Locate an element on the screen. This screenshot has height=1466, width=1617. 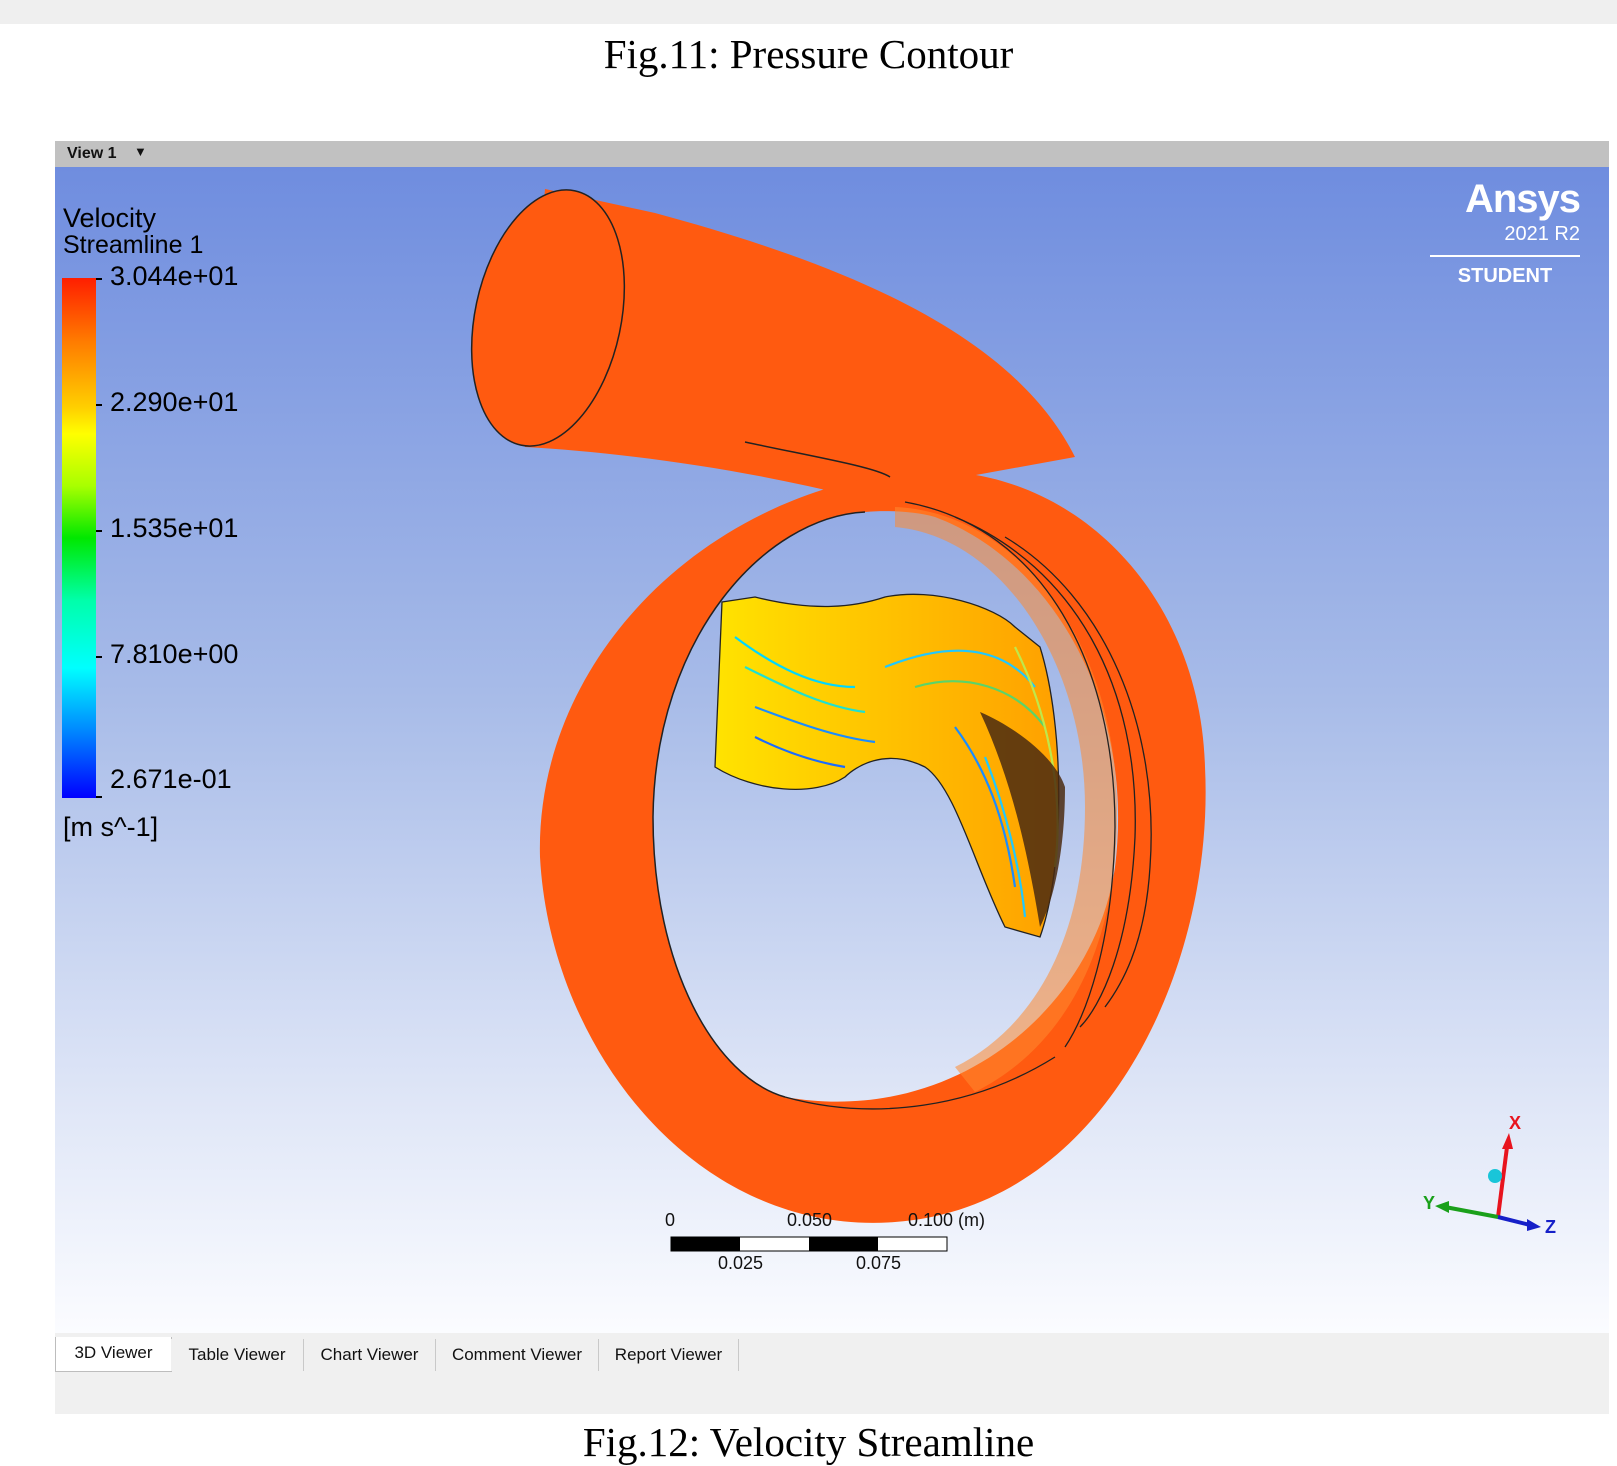
tab-report-viewer: Report Viewer is located at coordinates (669, 1355).